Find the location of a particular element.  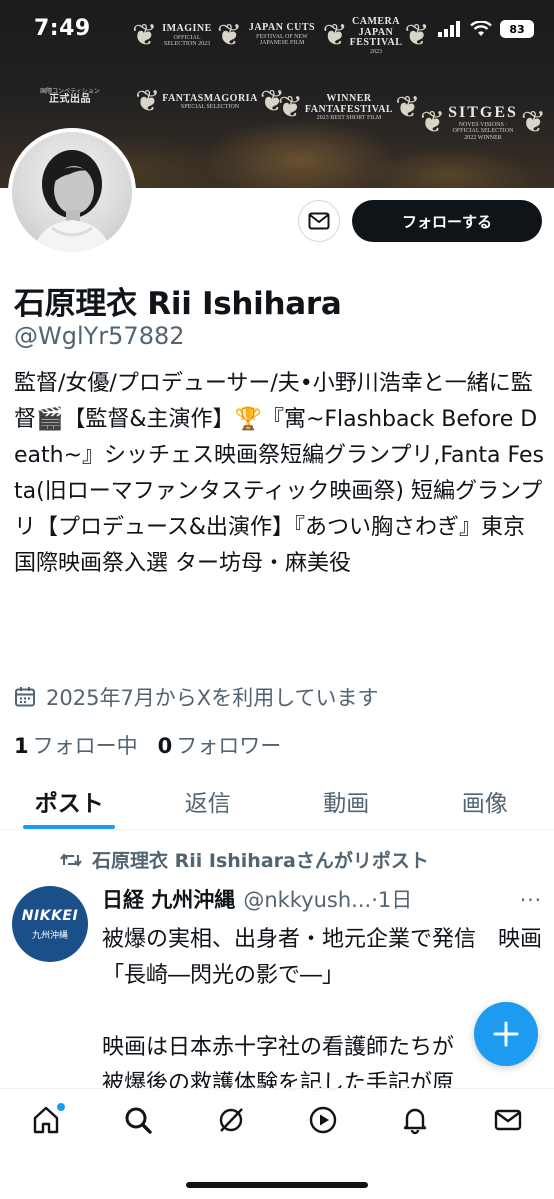

message-button is located at coordinates (319, 221).